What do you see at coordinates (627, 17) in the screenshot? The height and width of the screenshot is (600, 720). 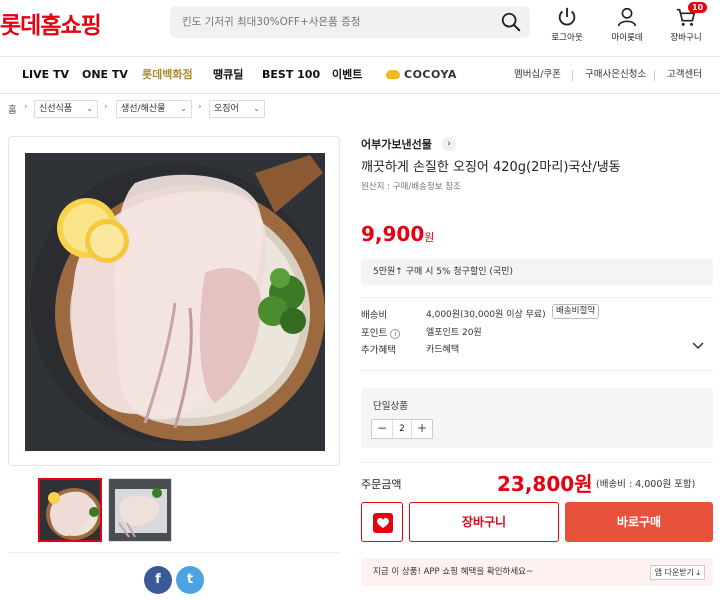 I see `user-icon` at bounding box center [627, 17].